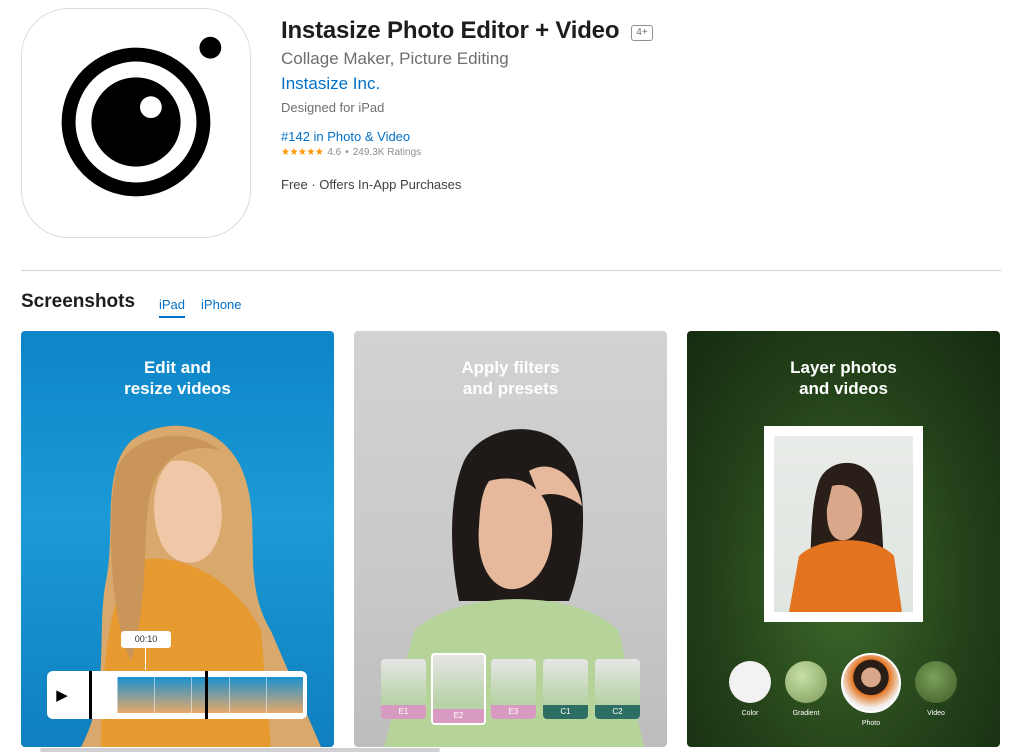 This screenshot has width=1013, height=753. What do you see at coordinates (871, 683) in the screenshot?
I see `photo-swatch` at bounding box center [871, 683].